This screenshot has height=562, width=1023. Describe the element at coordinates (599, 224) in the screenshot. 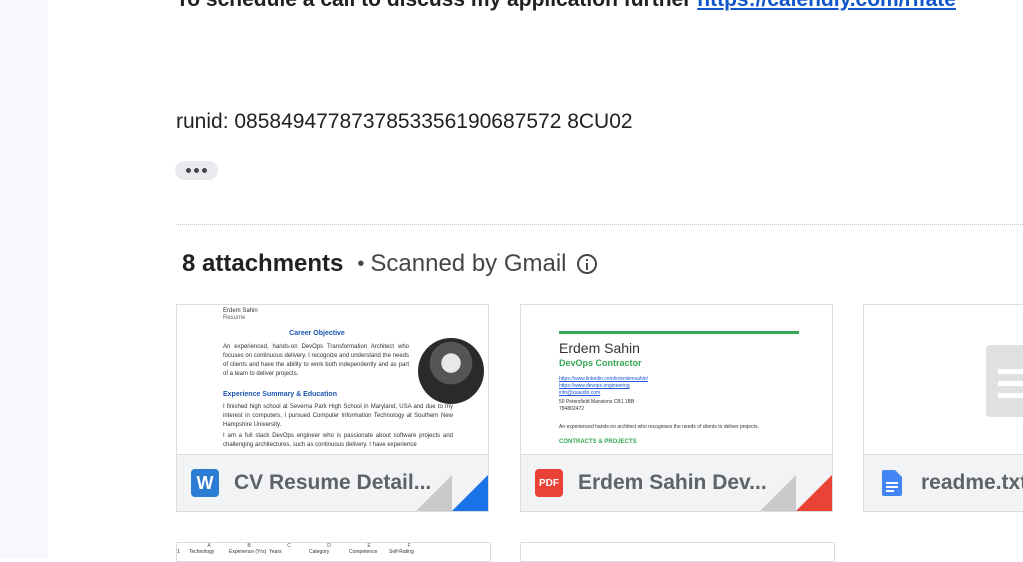

I see `attachments-divider` at that location.